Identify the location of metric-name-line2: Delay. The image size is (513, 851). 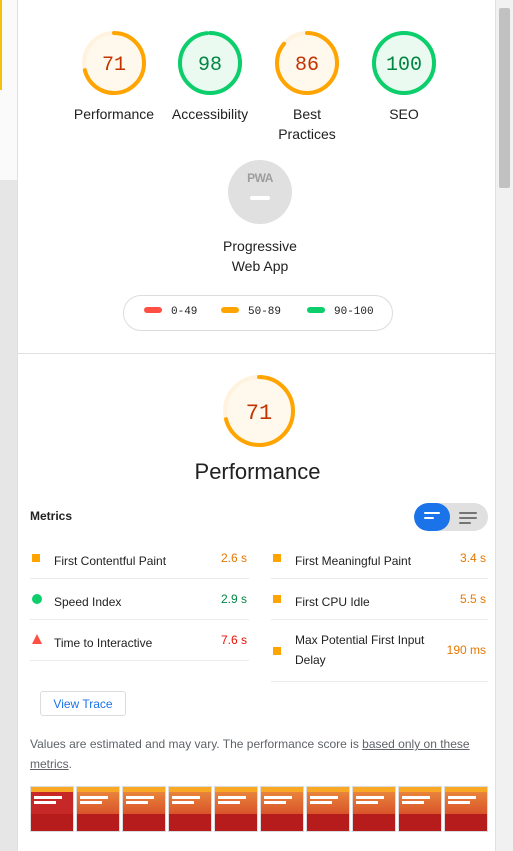
(310, 660).